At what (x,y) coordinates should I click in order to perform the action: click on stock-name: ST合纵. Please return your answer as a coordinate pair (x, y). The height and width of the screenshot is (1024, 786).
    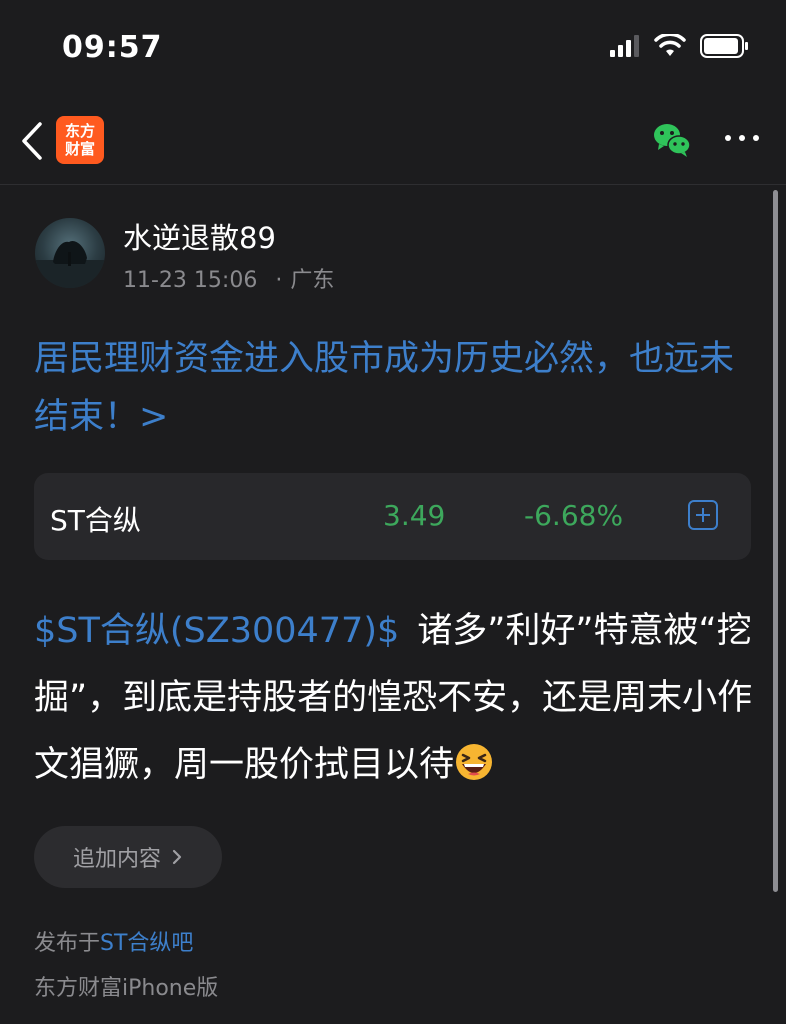
    Looking at the image, I should click on (95, 520).